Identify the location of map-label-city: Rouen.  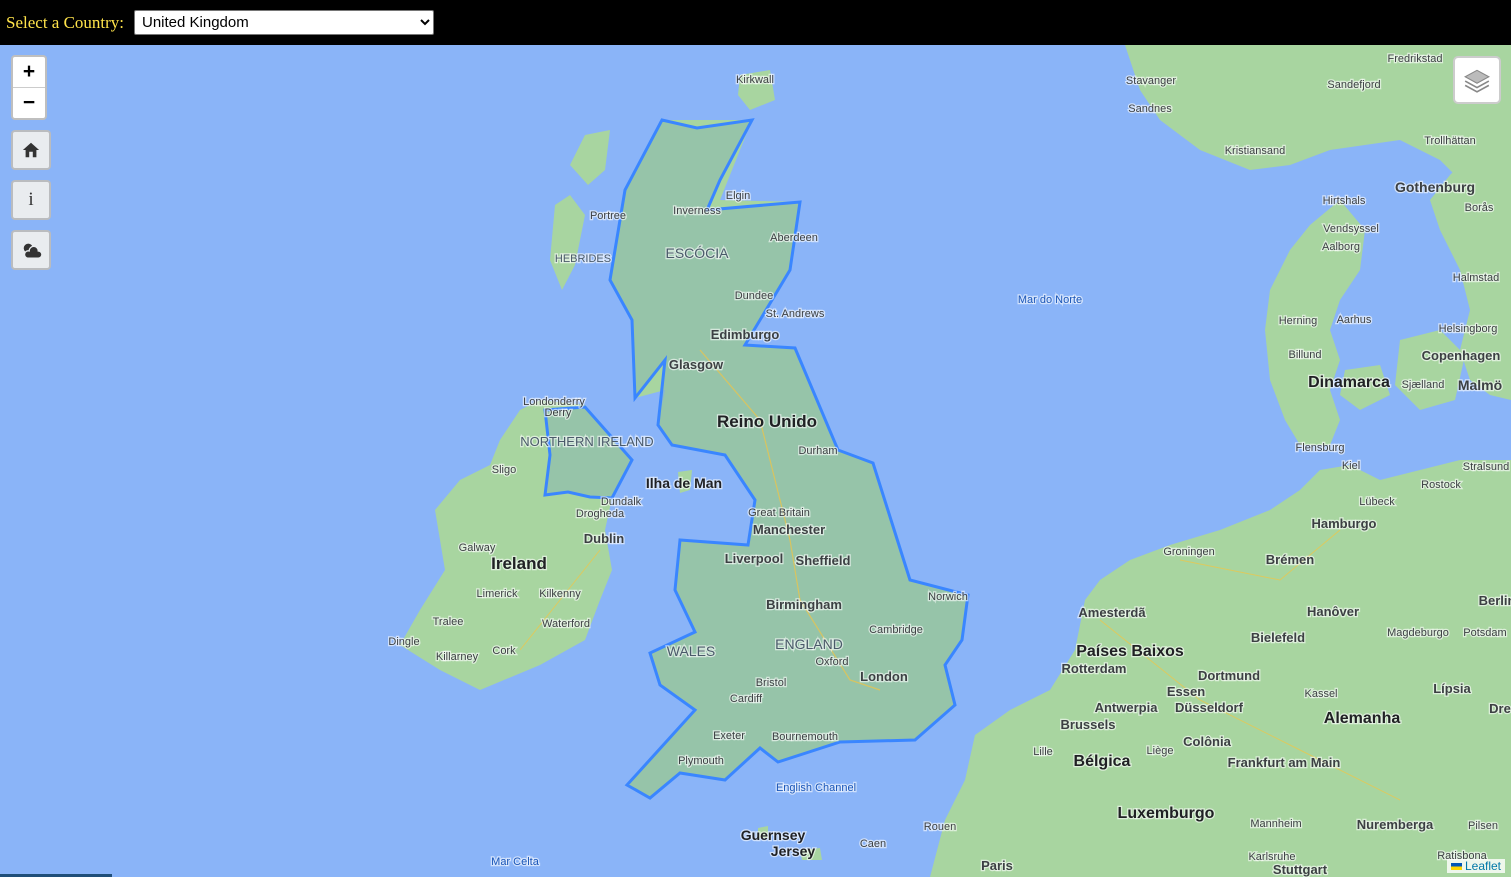
(940, 827).